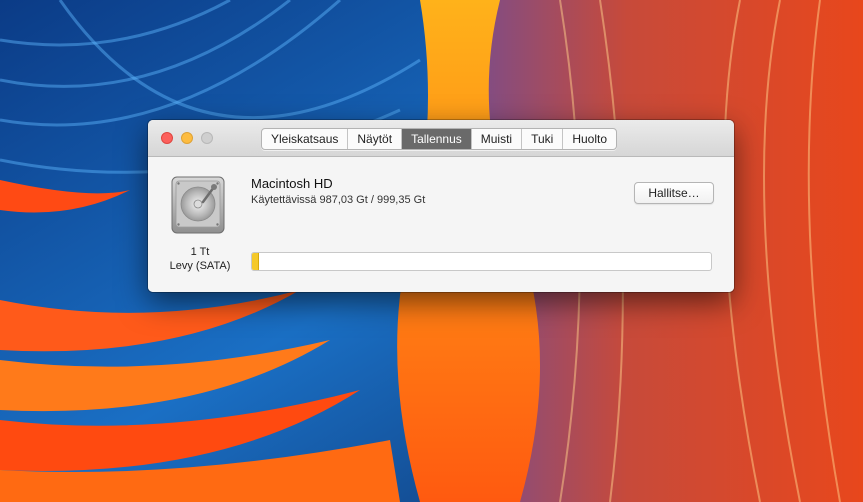 The width and height of the screenshot is (863, 502). What do you see at coordinates (255, 261) in the screenshot?
I see `storage-used-segment` at bounding box center [255, 261].